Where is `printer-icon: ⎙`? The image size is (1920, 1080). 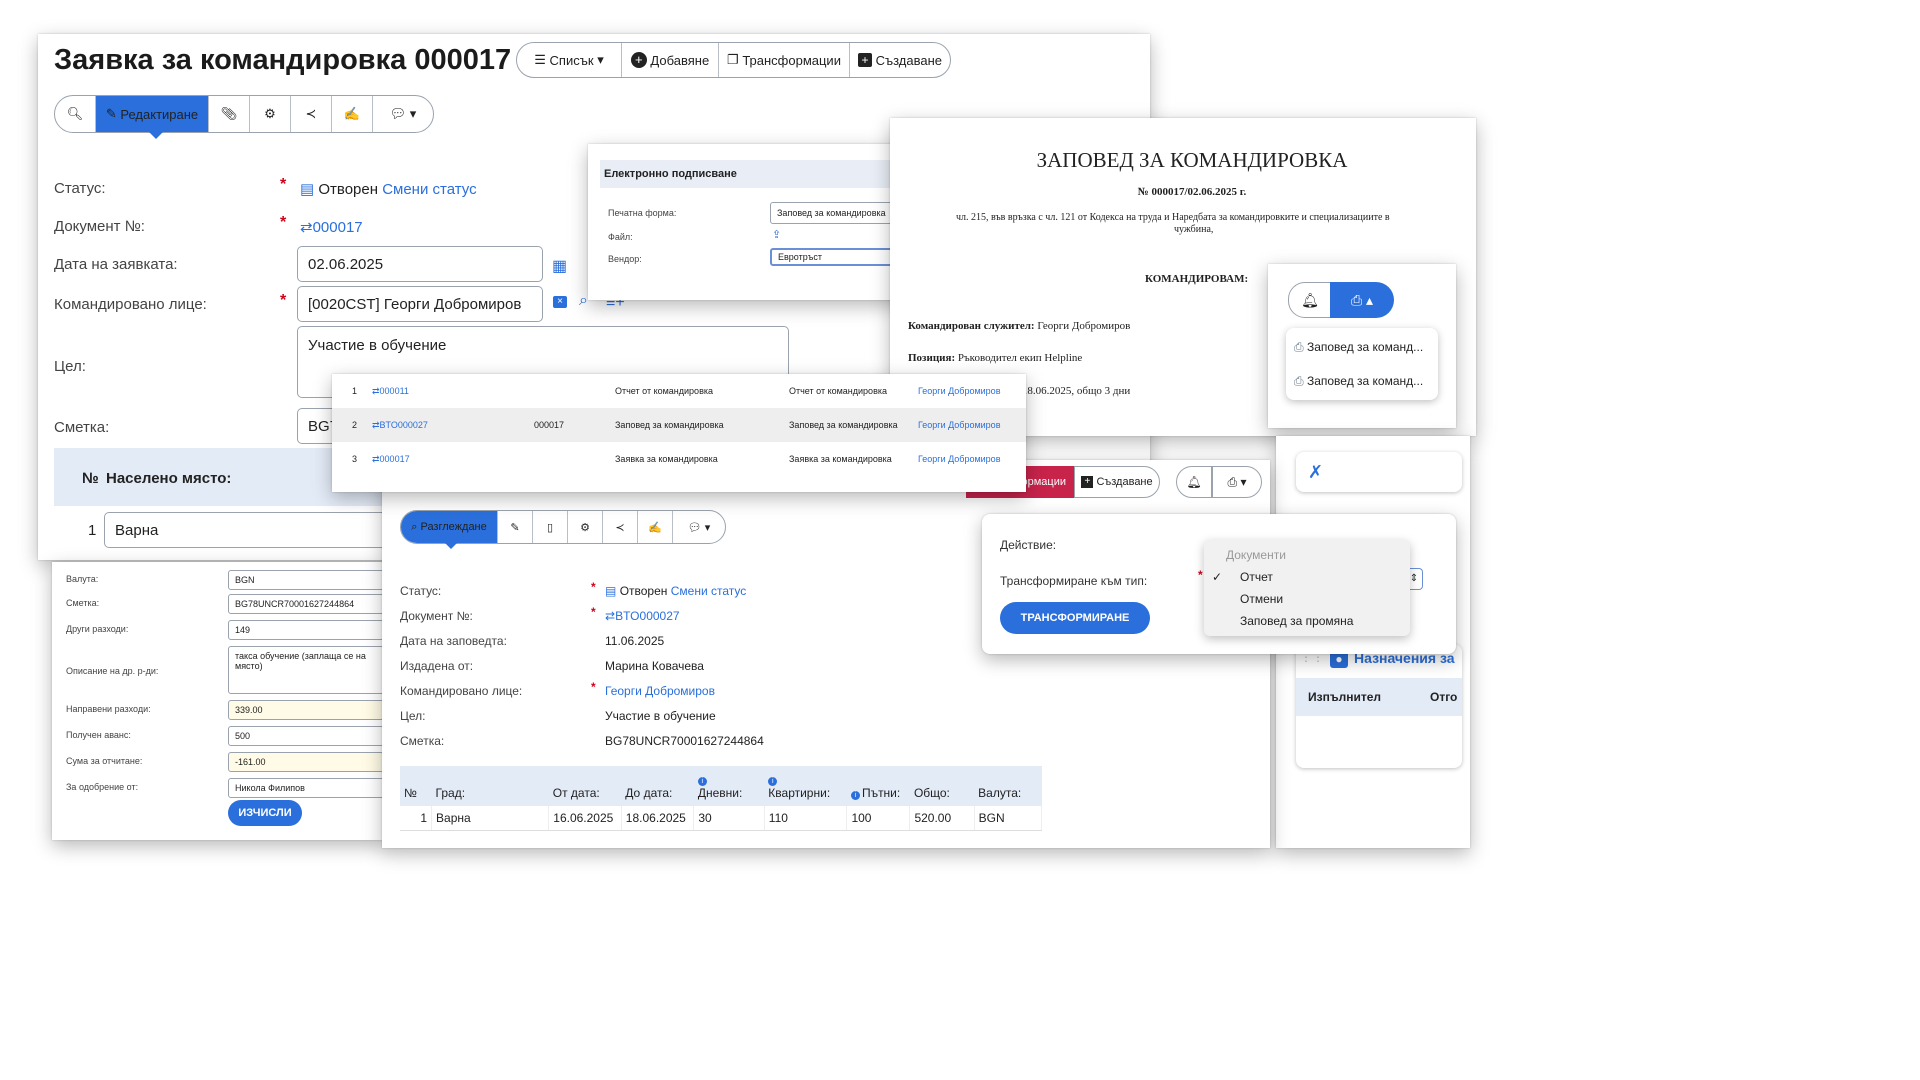
printer-icon: ⎙ is located at coordinates (1356, 299).